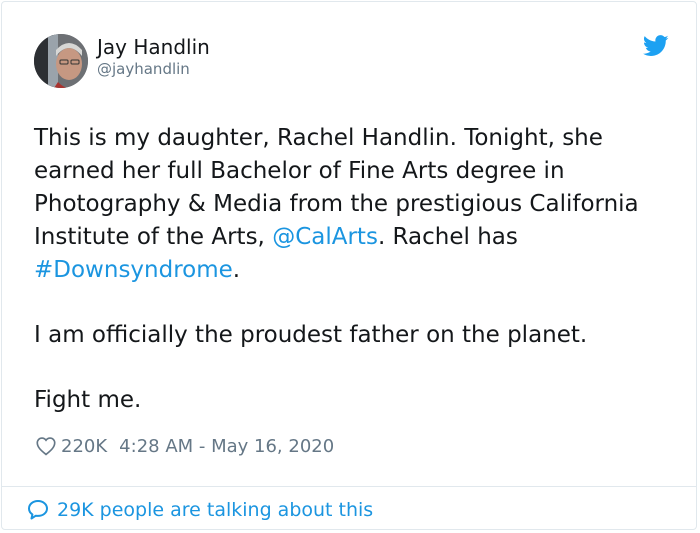 This screenshot has height=533, width=700. I want to click on avatar, so click(61, 61).